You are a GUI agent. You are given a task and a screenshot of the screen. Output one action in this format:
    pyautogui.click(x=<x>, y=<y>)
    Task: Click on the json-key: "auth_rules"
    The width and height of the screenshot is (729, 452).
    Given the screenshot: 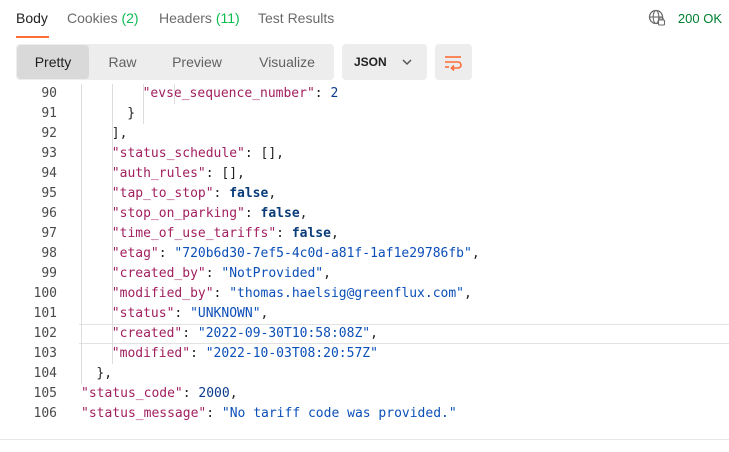 What is the action you would take?
    pyautogui.click(x=158, y=173)
    